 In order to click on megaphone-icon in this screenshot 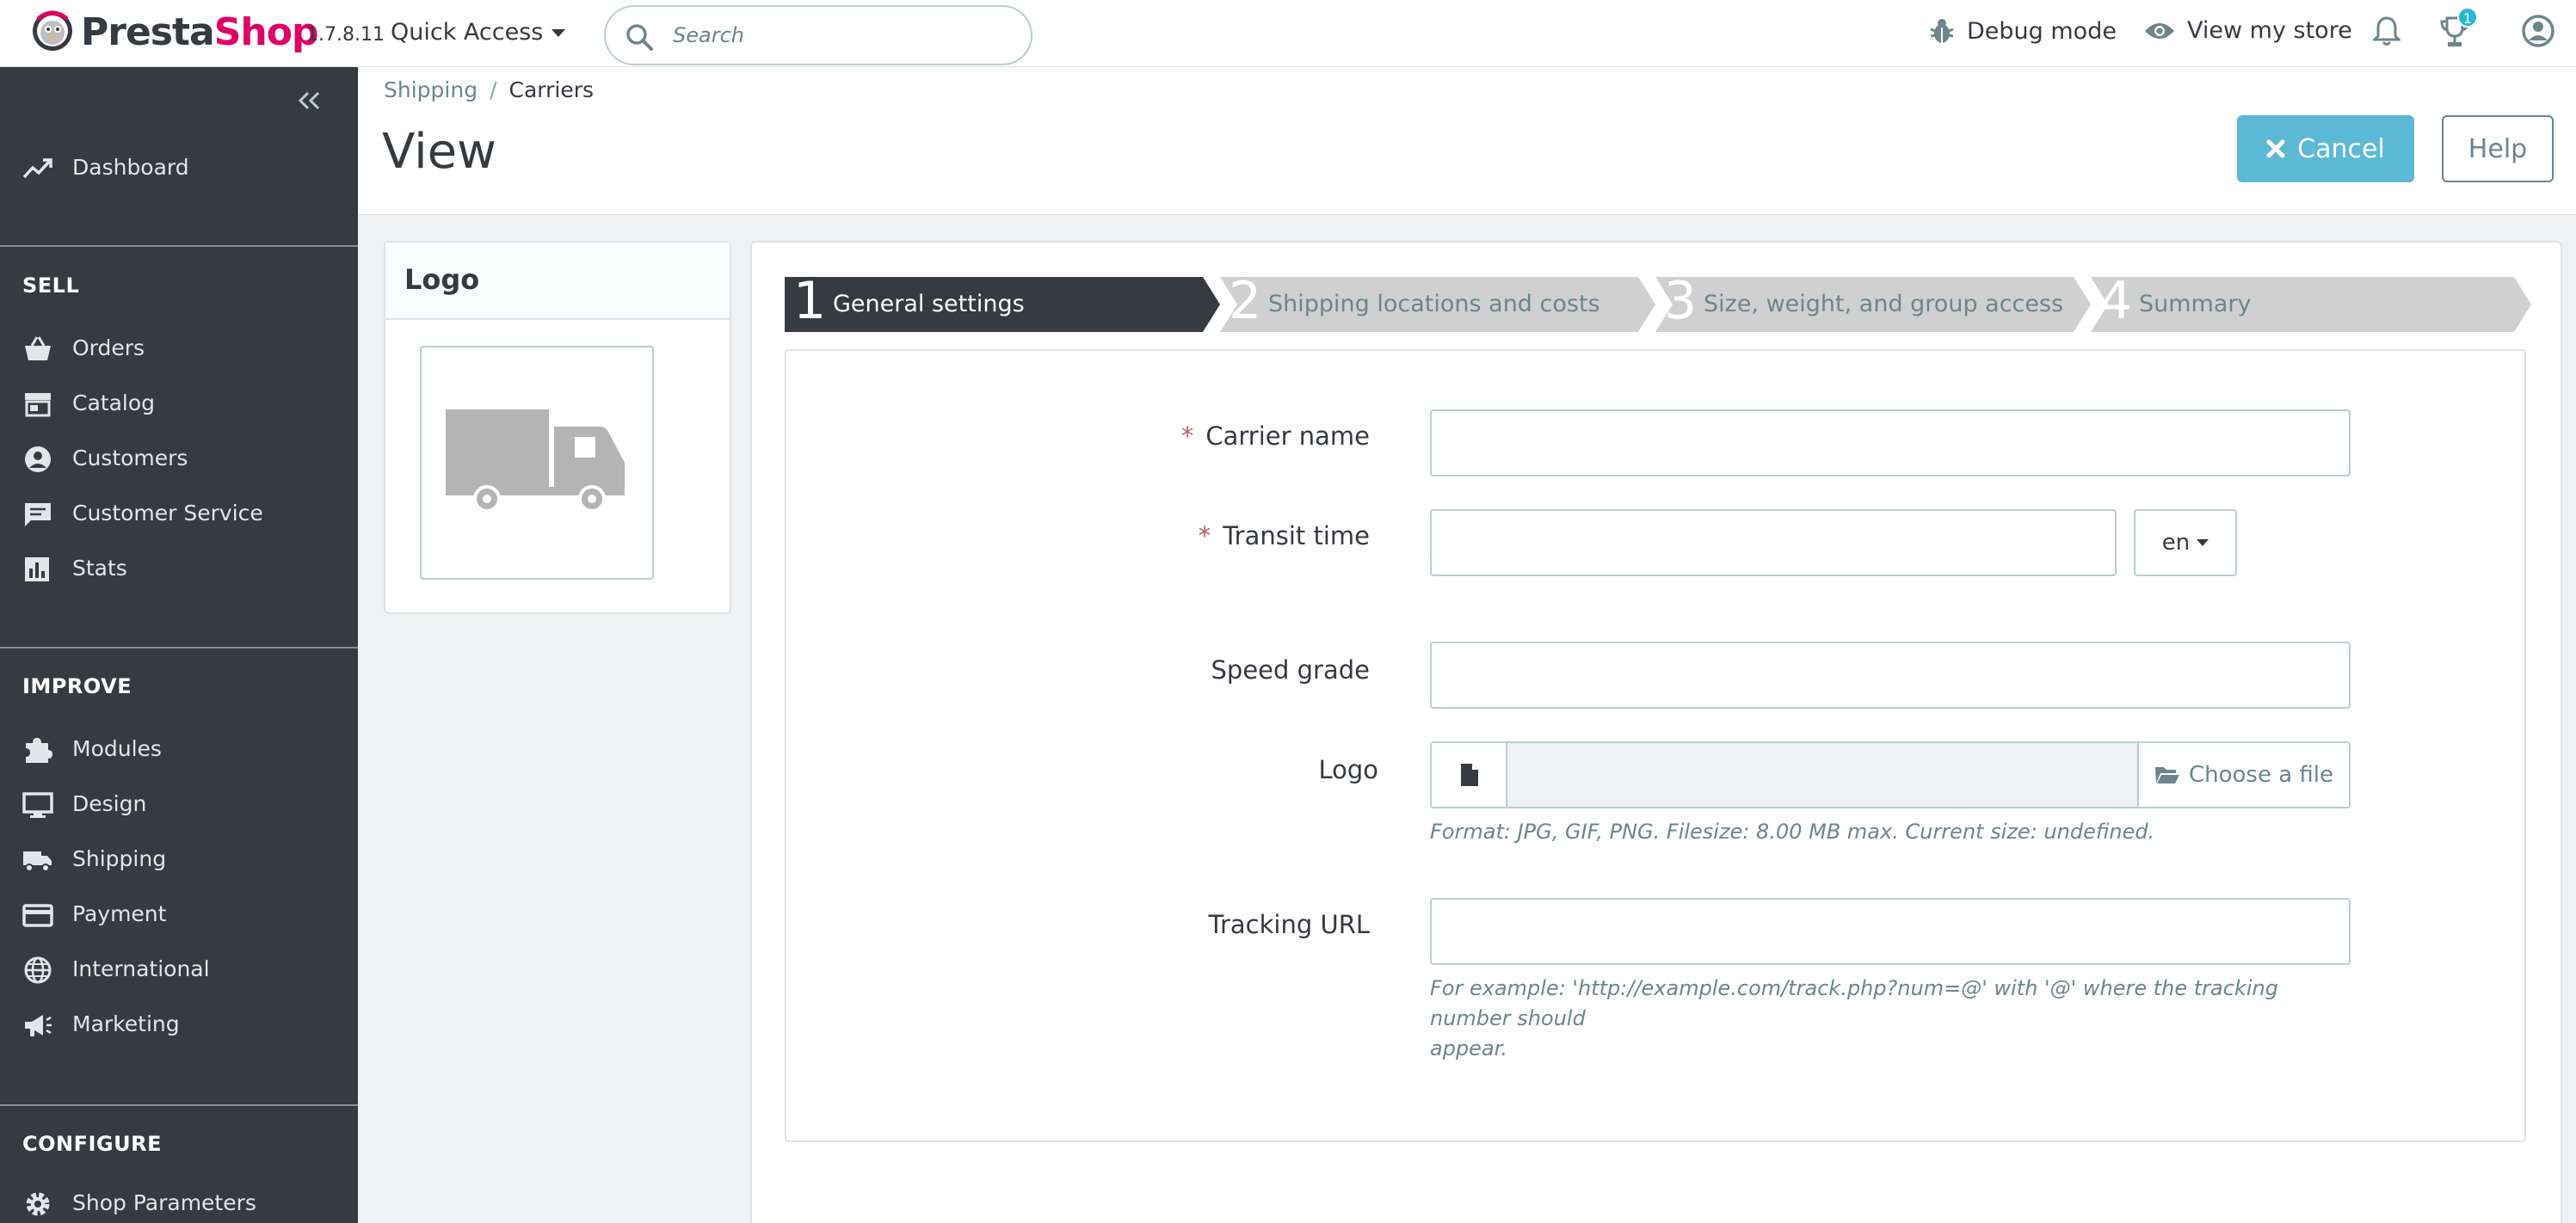, I will do `click(37, 1025)`.